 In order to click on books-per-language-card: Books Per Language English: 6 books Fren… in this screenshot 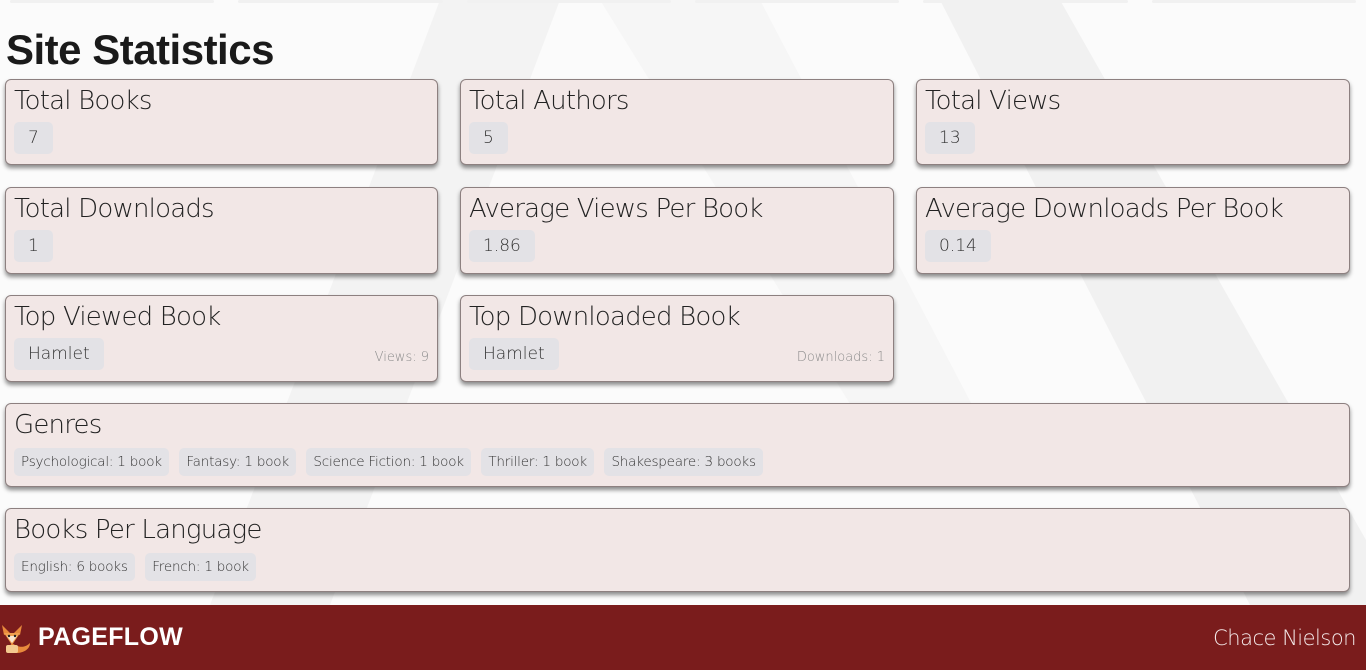, I will do `click(677, 550)`.